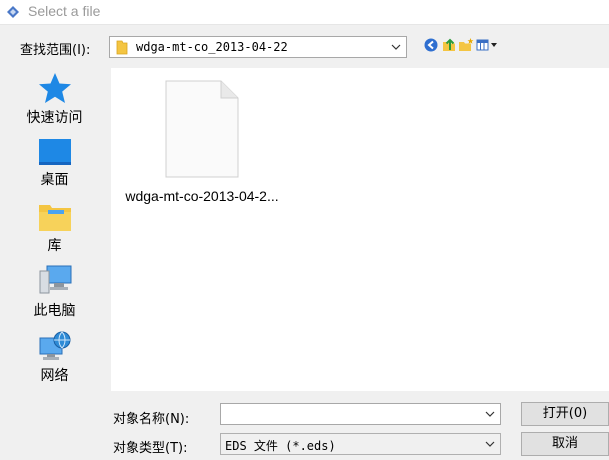 This screenshot has width=609, height=460. Describe the element at coordinates (466, 45) in the screenshot. I see `new-folder-icon` at that location.